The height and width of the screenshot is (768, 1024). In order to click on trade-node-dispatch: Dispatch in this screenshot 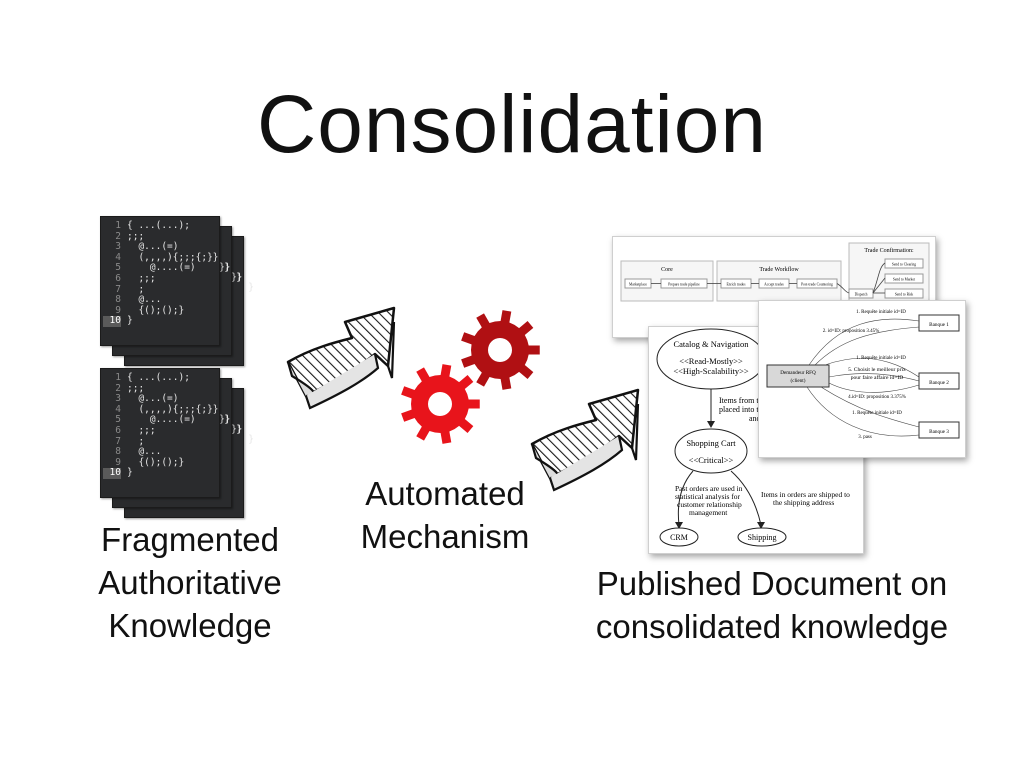, I will do `click(861, 295)`.